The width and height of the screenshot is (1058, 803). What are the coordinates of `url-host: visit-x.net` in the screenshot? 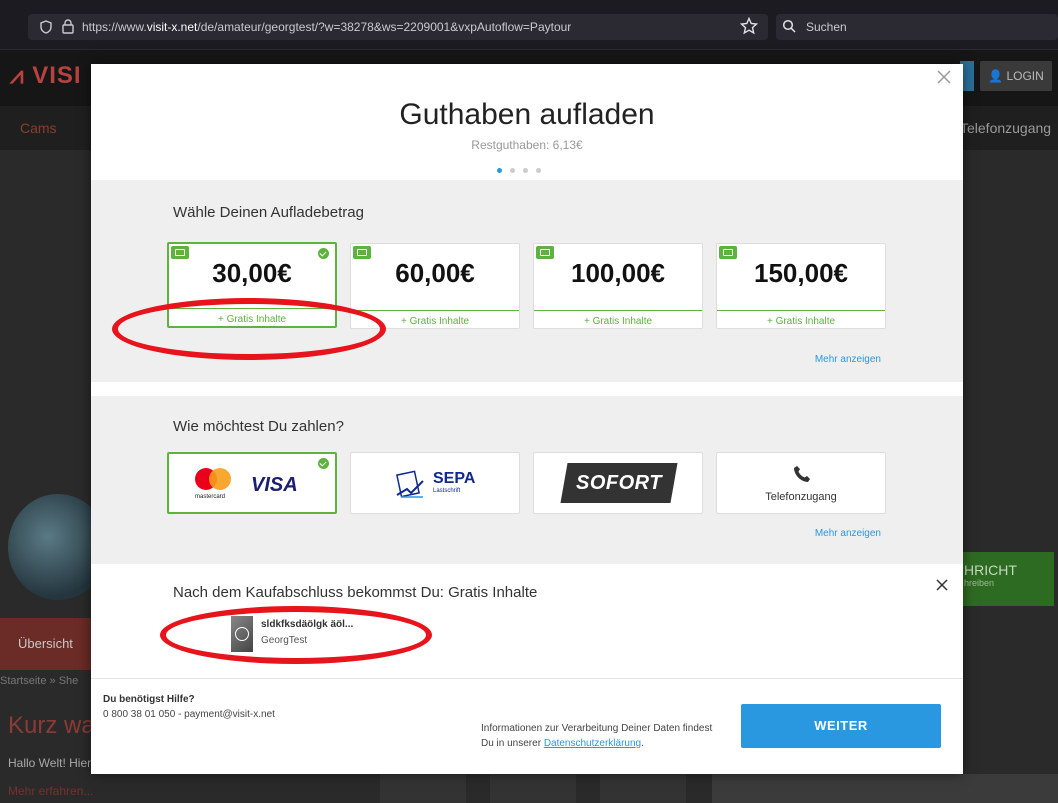 It's located at (172, 27).